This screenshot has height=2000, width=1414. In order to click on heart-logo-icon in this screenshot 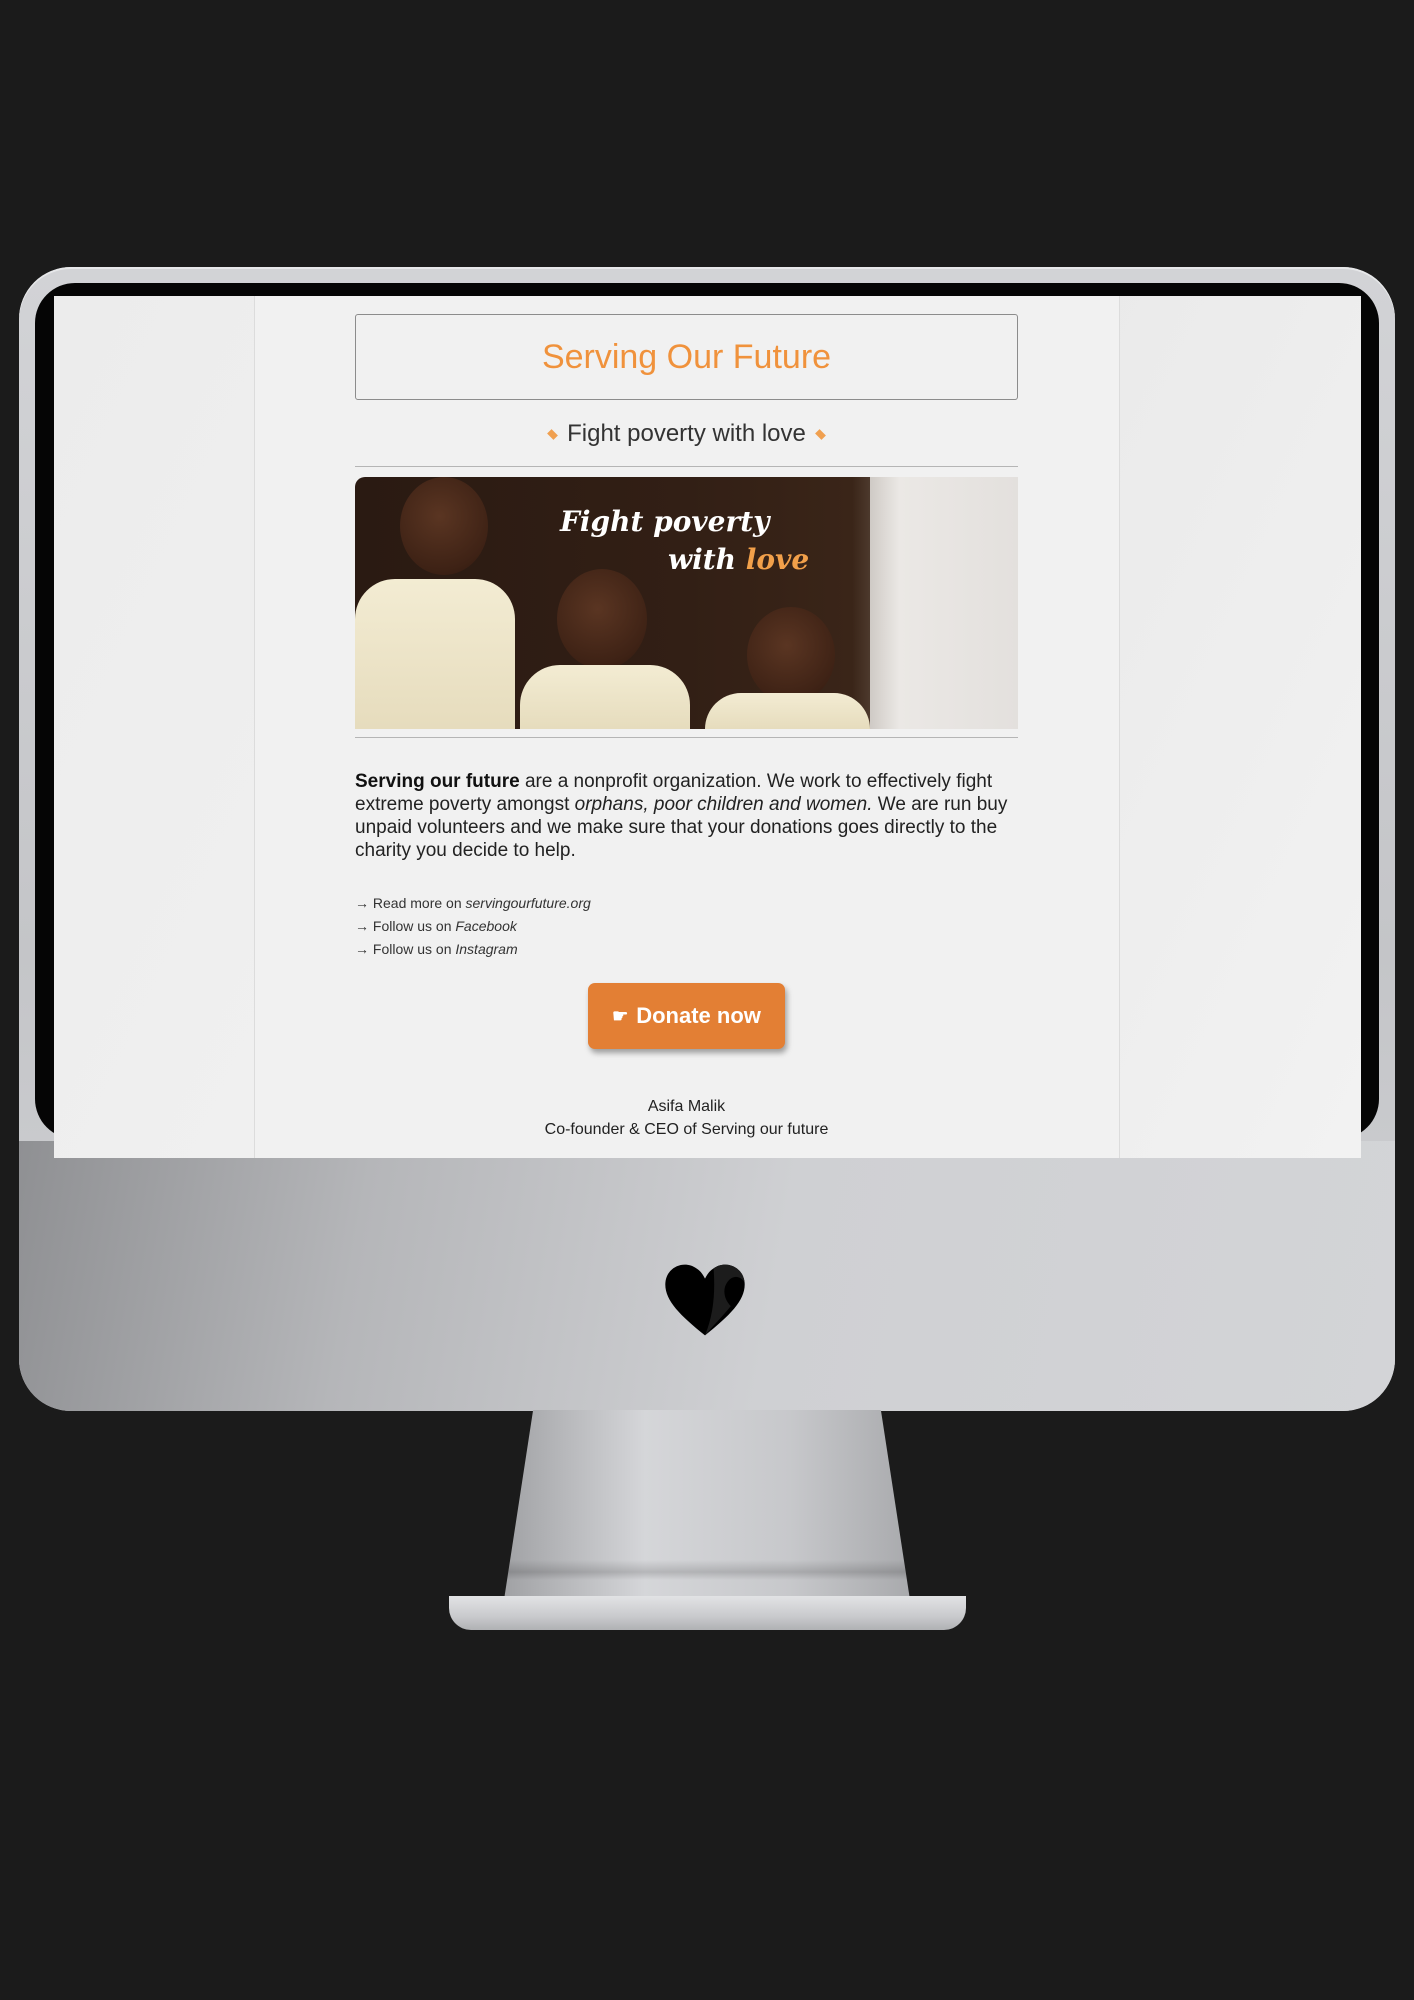, I will do `click(705, 1300)`.